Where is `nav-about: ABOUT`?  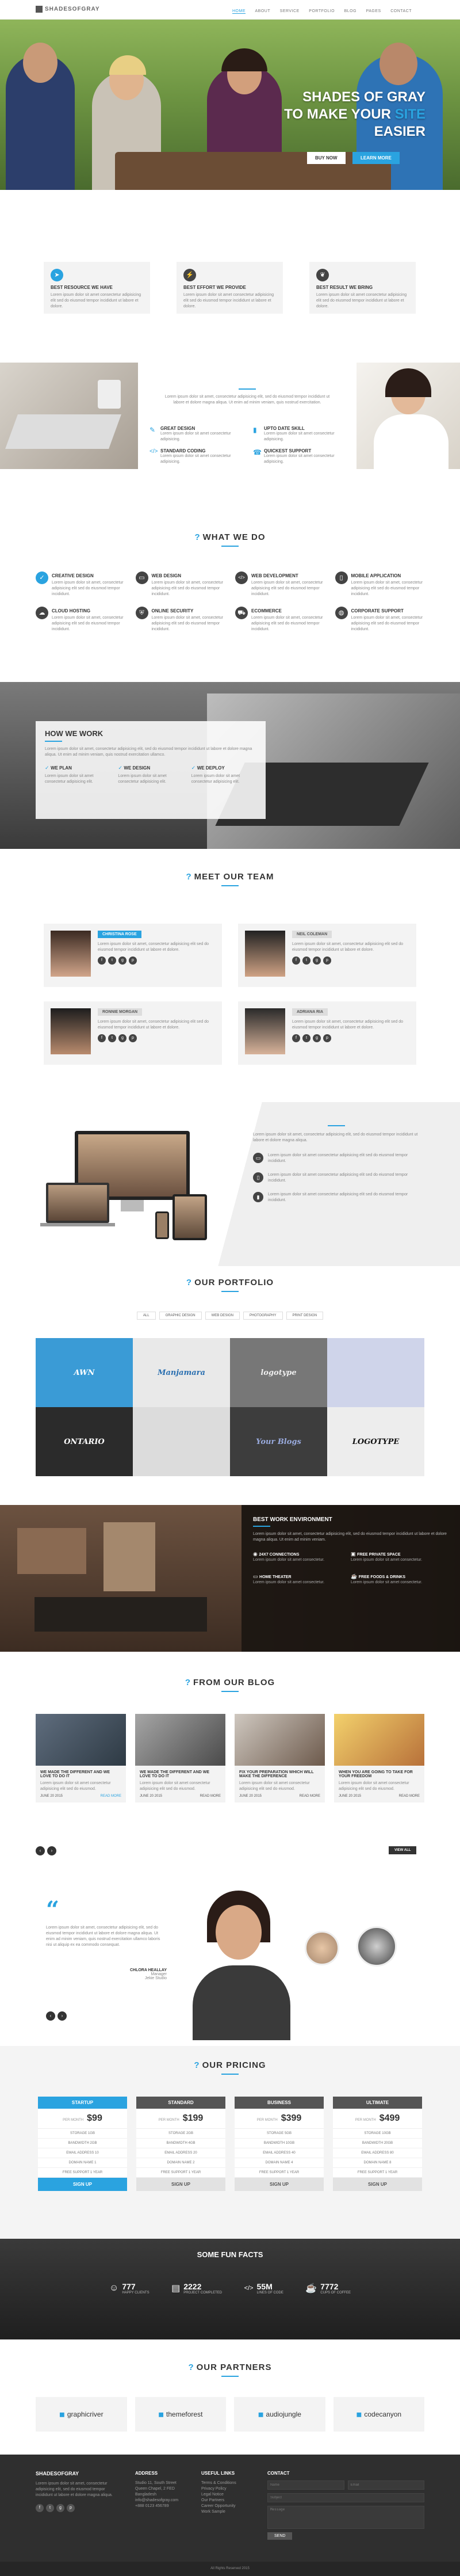
nav-about: ABOUT is located at coordinates (263, 11).